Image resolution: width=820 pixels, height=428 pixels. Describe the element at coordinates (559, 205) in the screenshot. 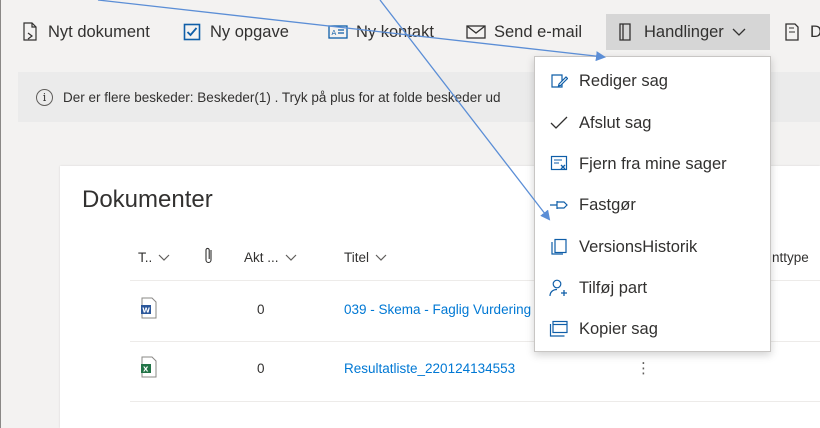

I see `pin-icon` at that location.